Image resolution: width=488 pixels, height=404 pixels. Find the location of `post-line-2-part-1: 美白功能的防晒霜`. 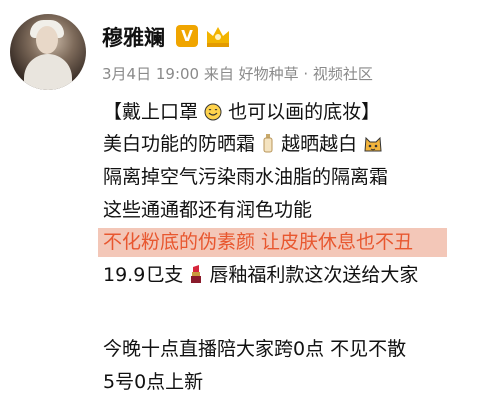

post-line-2-part-1: 美白功能的防晒霜 is located at coordinates (179, 144).